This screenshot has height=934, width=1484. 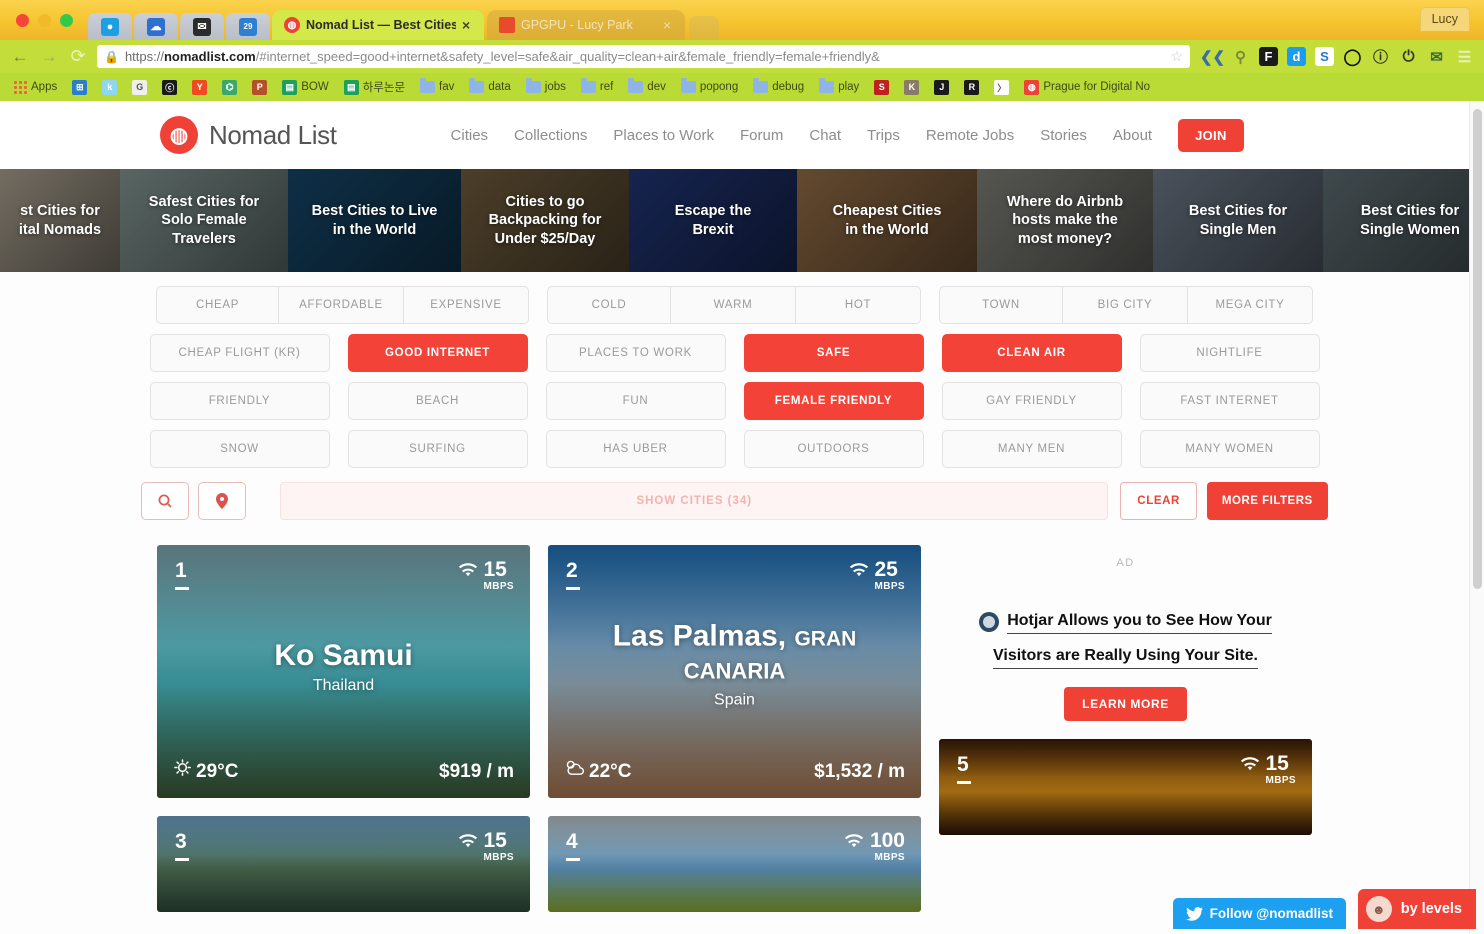 I want to click on bookmark-item: G, so click(x=139, y=87).